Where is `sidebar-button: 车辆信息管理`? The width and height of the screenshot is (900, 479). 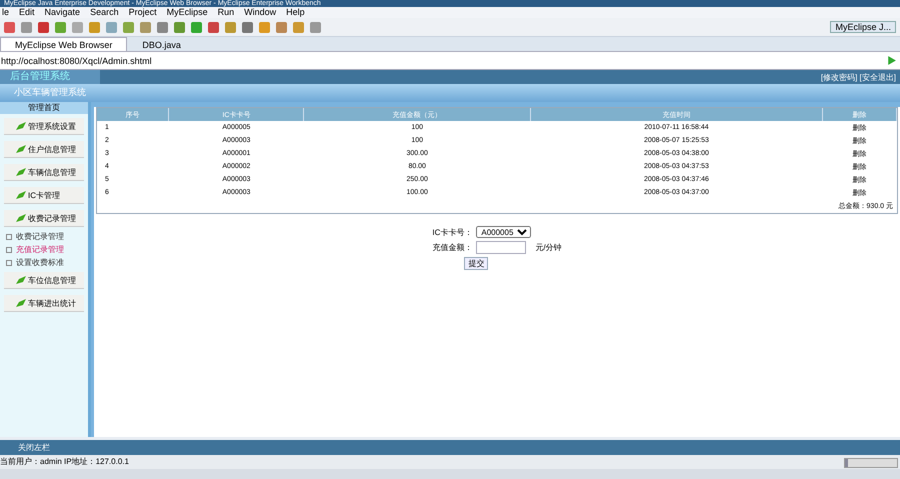
sidebar-button: 车辆信息管理 is located at coordinates (44, 172).